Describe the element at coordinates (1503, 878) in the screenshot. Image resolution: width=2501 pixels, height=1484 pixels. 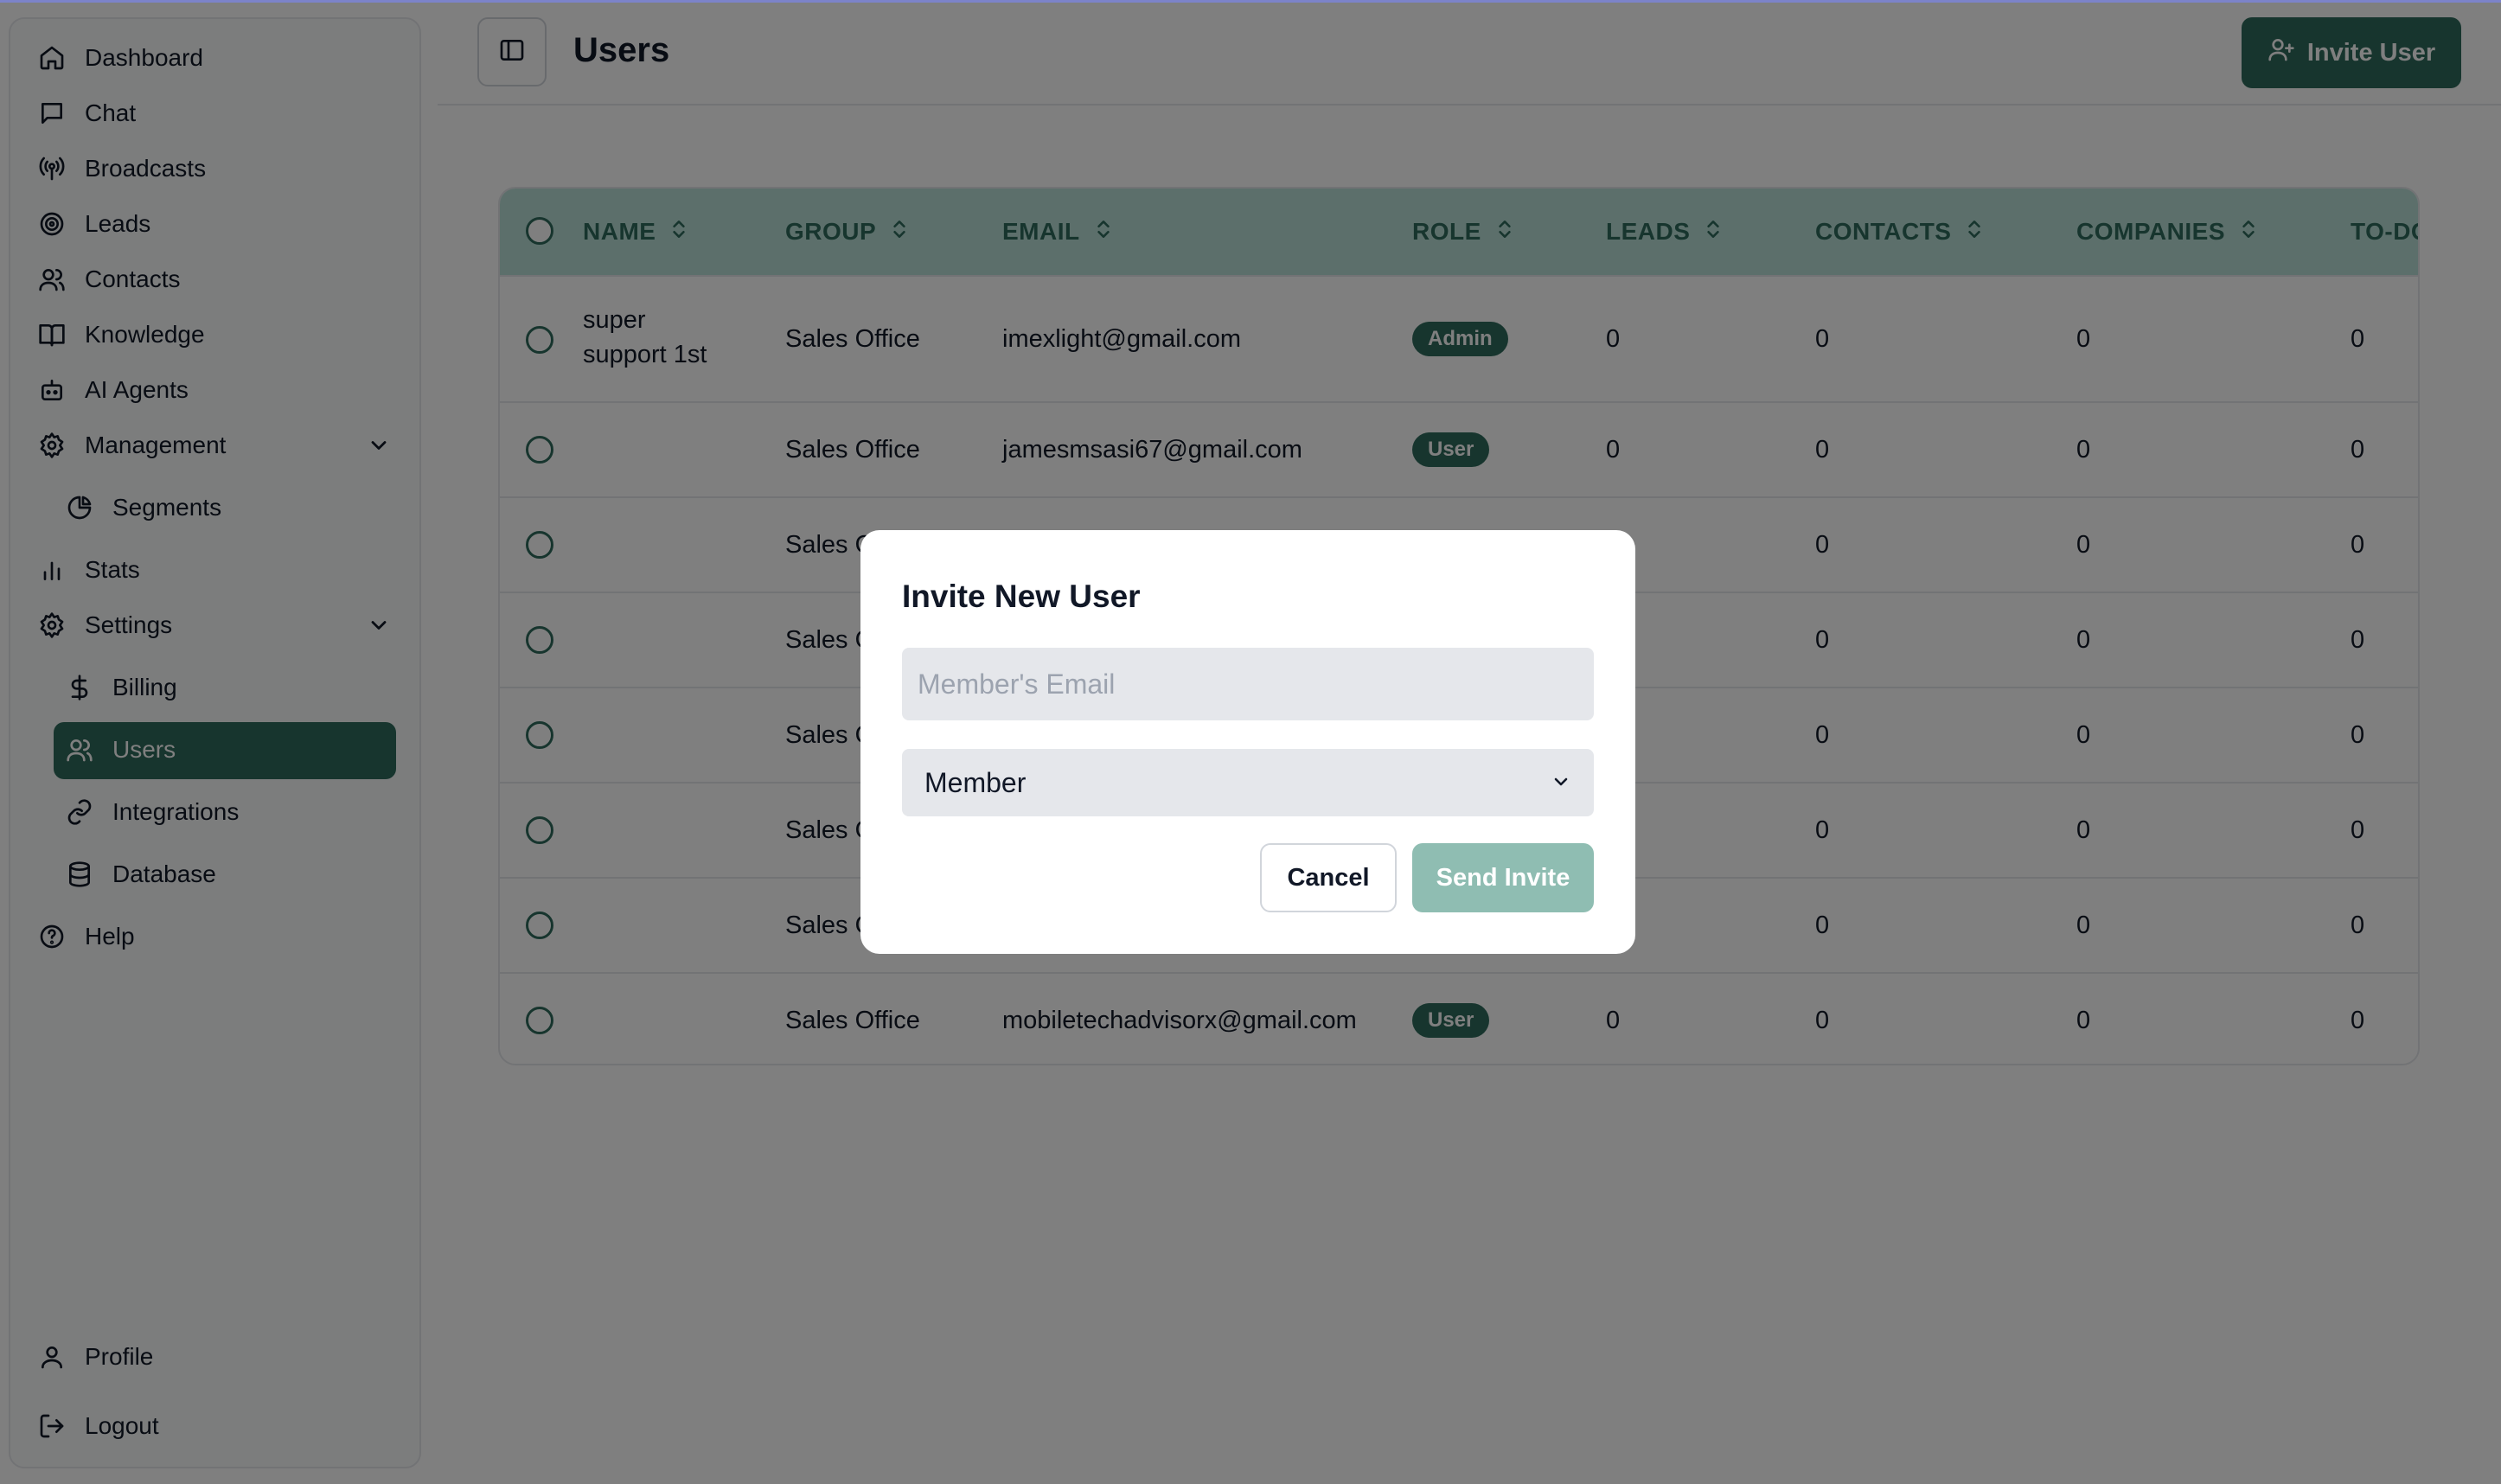
I see `send-invite-button: Send Invite` at that location.